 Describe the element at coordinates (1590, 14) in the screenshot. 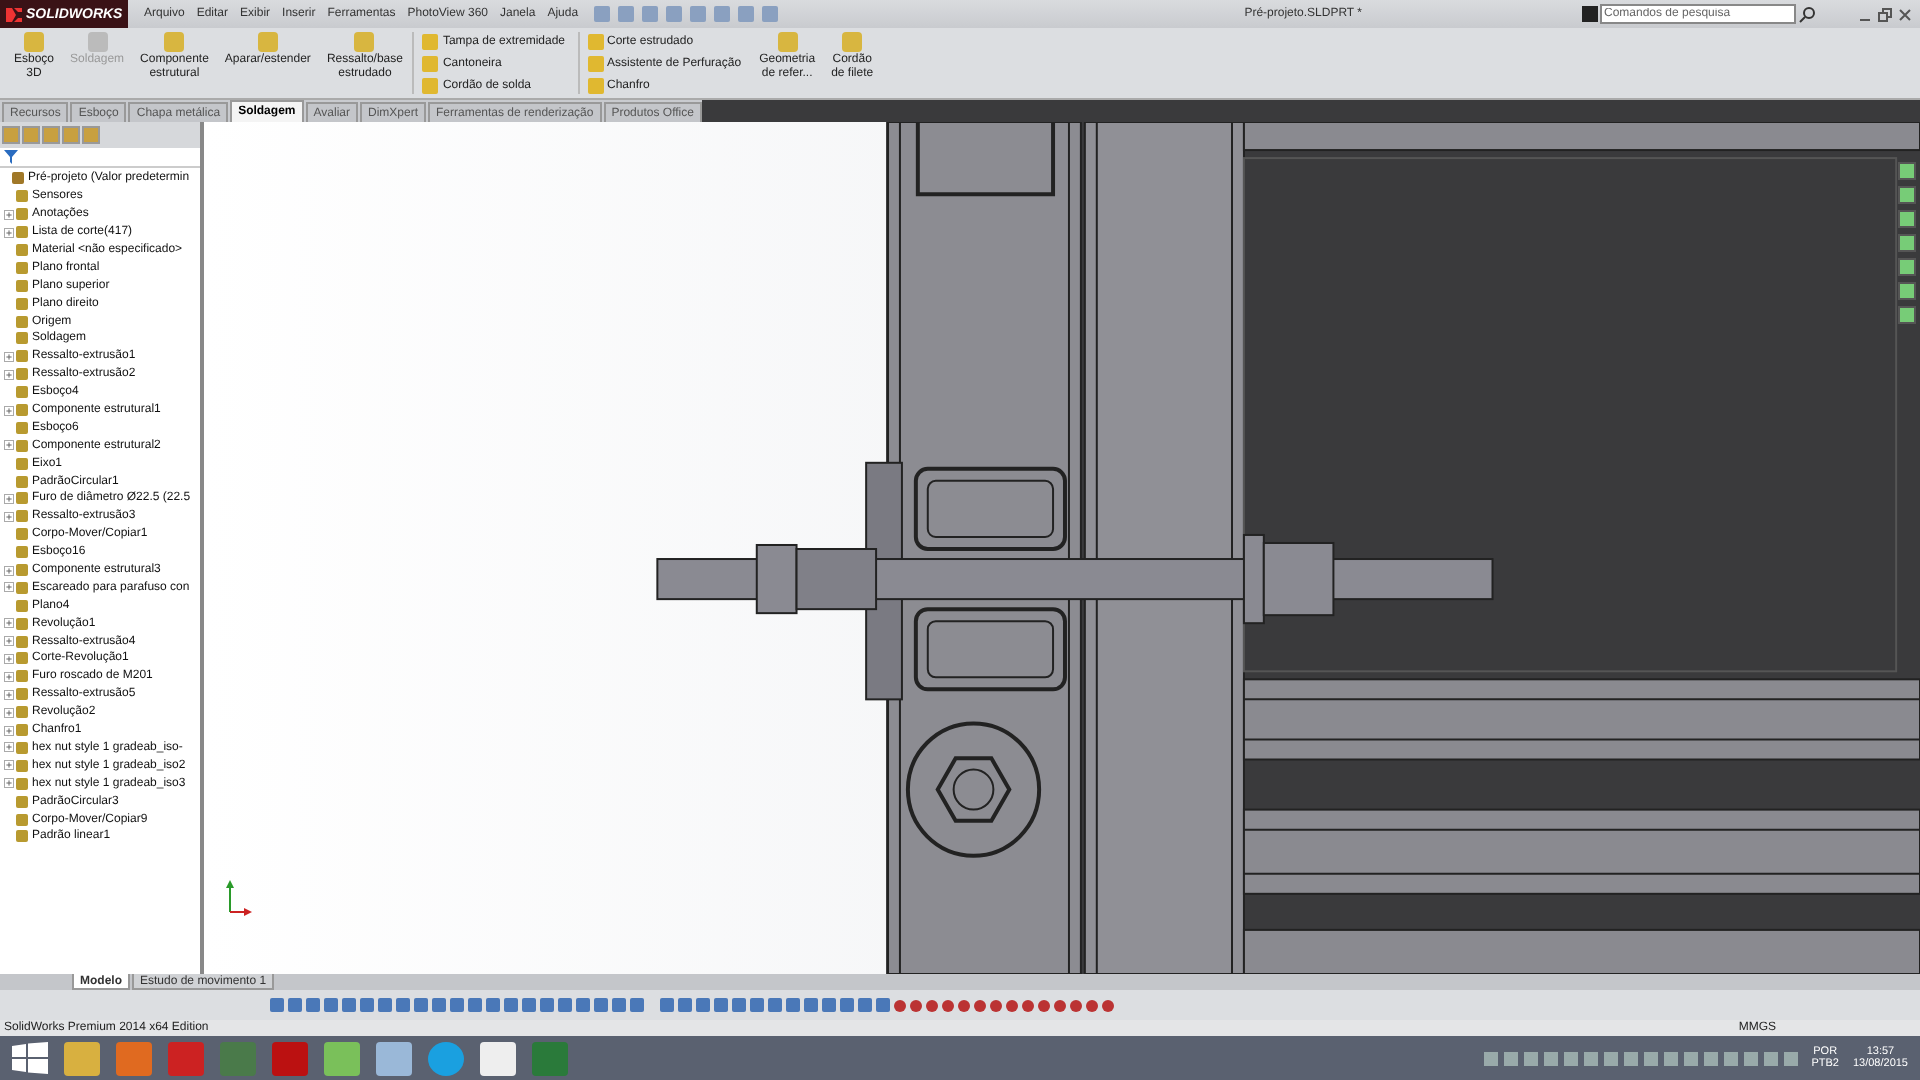

I see `command-icon` at that location.